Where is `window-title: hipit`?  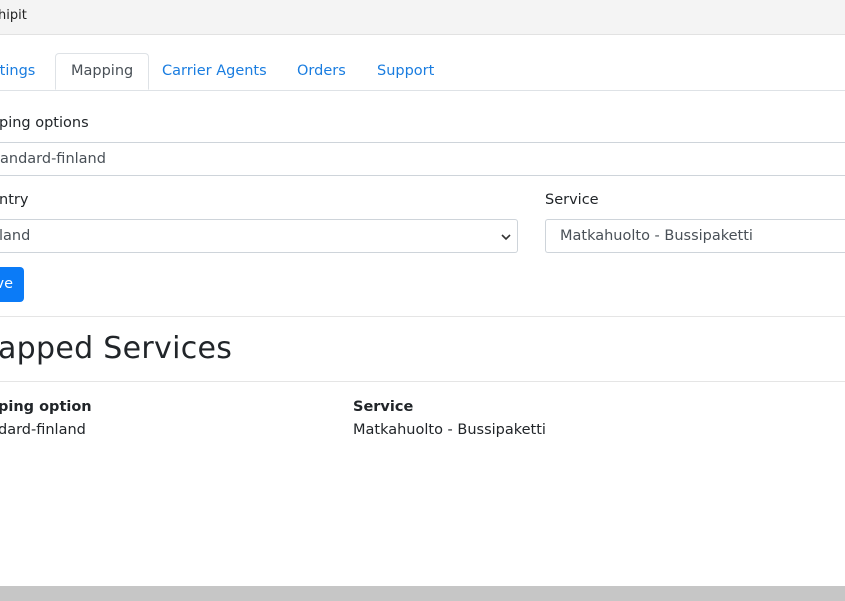
window-title: hipit is located at coordinates (13, 15).